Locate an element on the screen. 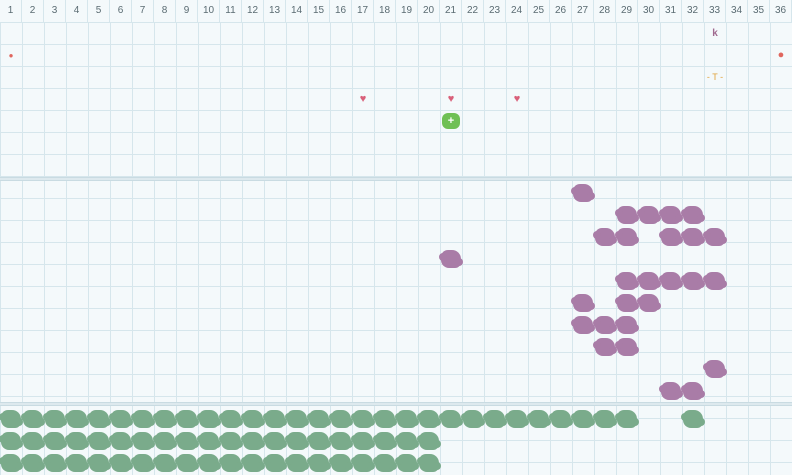 This screenshot has height=475, width=792. trap-icon: - T - is located at coordinates (715, 77).